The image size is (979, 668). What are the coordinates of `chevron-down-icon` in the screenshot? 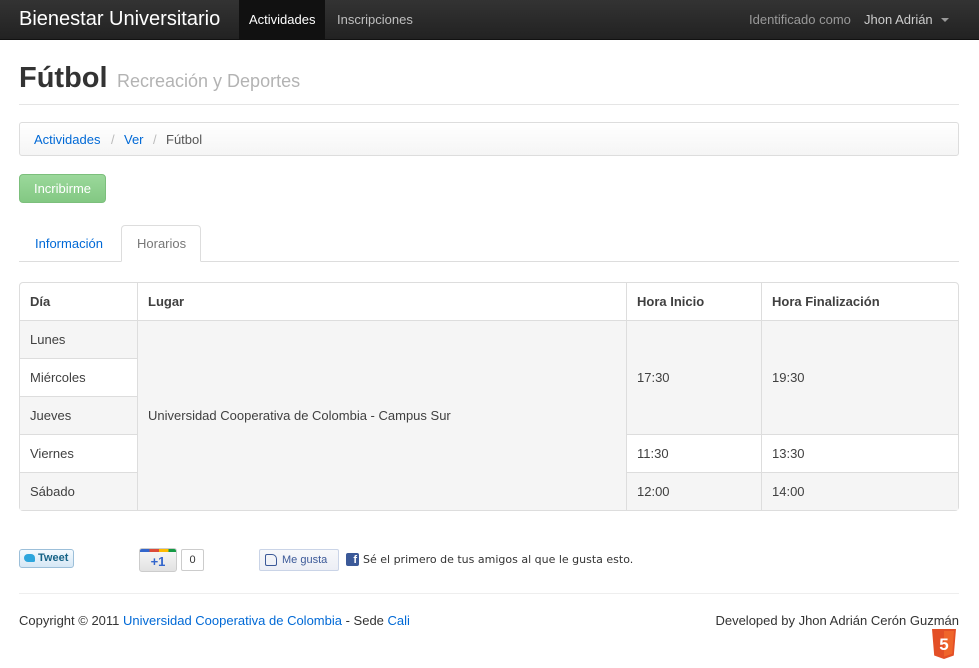 It's located at (945, 20).